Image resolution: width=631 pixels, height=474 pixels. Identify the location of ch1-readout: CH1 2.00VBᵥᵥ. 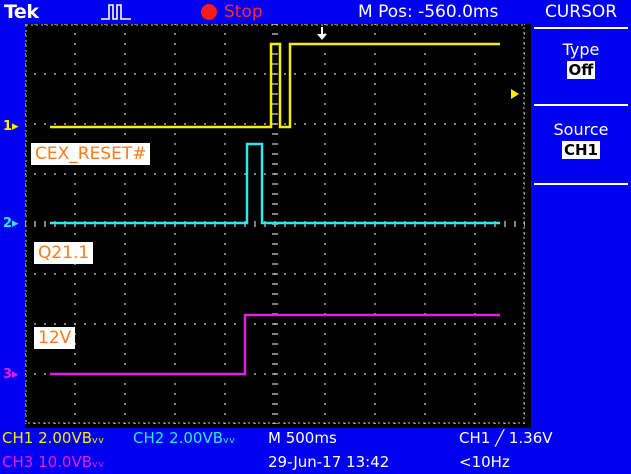
(53, 438).